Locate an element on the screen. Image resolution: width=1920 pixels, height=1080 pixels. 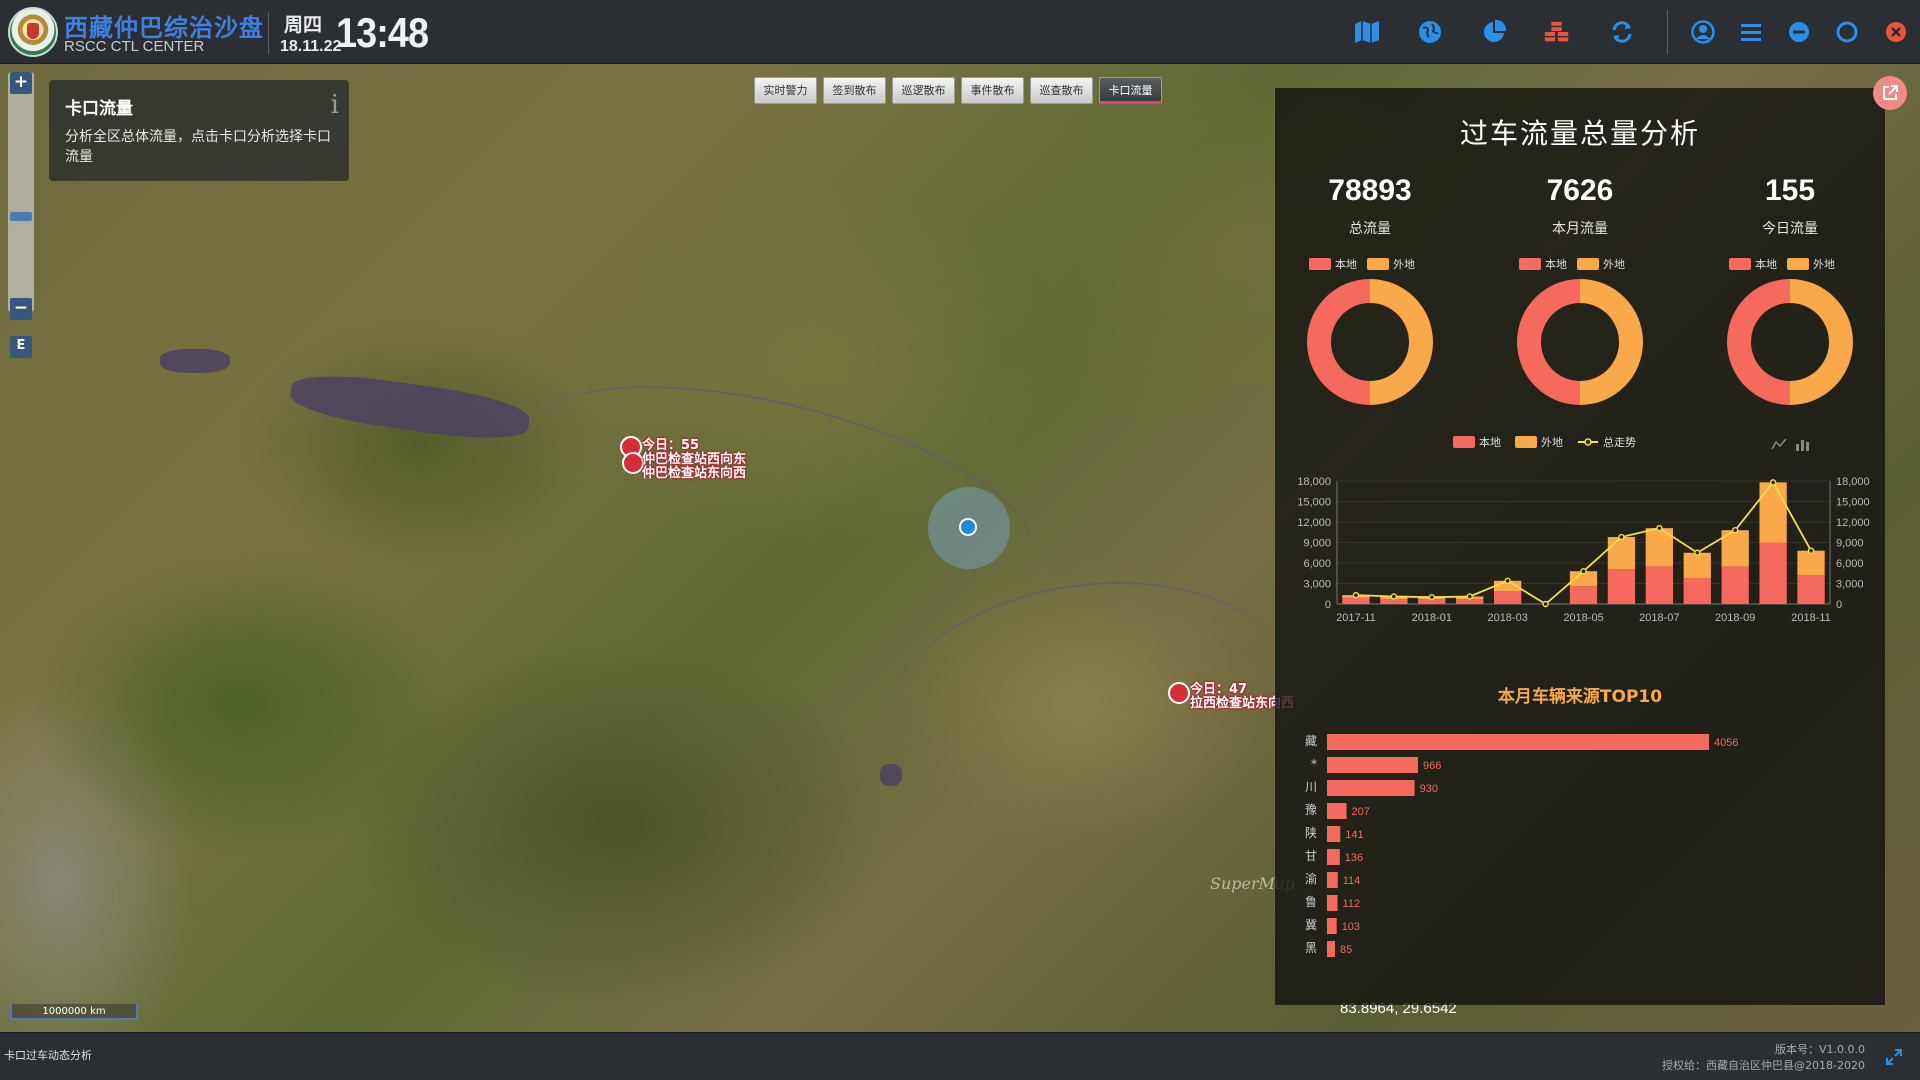
stat-month: 7626 本月流量 is located at coordinates (1580, 206).